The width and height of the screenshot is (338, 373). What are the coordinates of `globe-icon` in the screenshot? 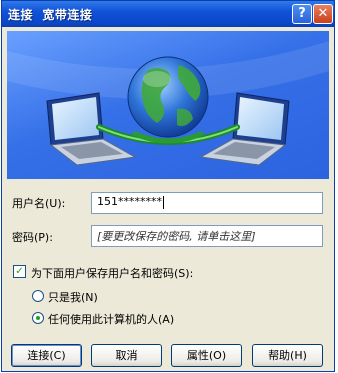 It's located at (168, 97).